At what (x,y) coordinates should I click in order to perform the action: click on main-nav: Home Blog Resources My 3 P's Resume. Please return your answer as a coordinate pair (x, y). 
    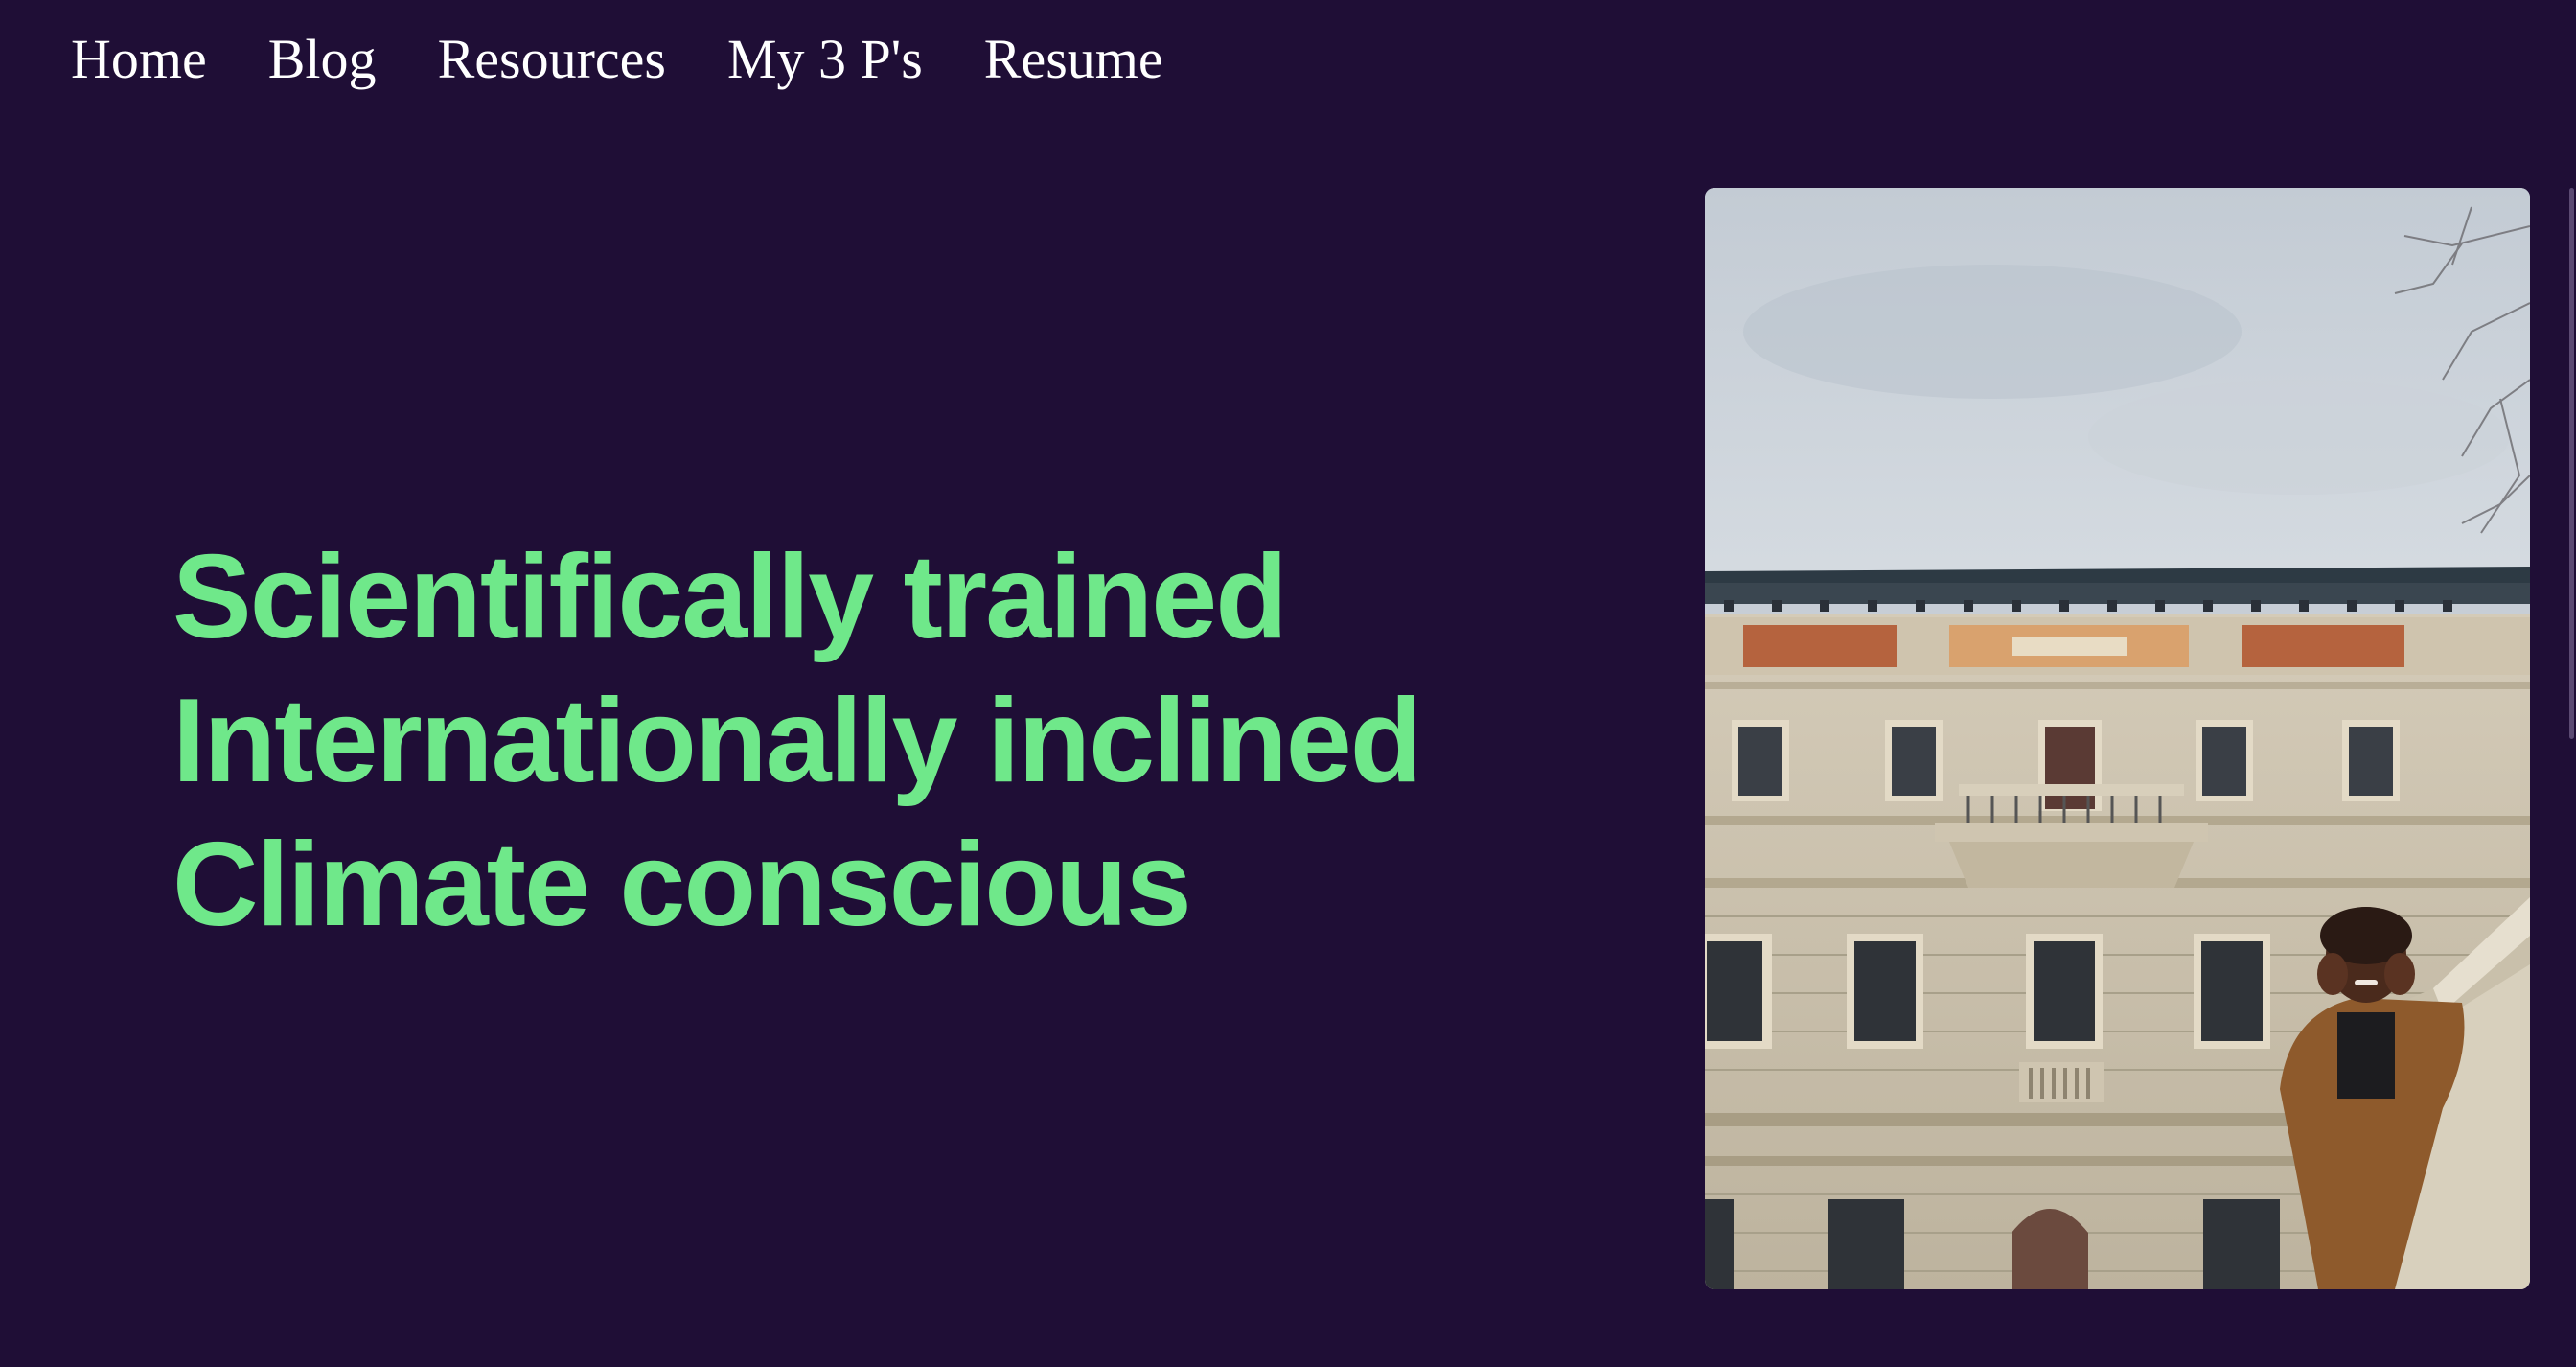
    Looking at the image, I should click on (617, 59).